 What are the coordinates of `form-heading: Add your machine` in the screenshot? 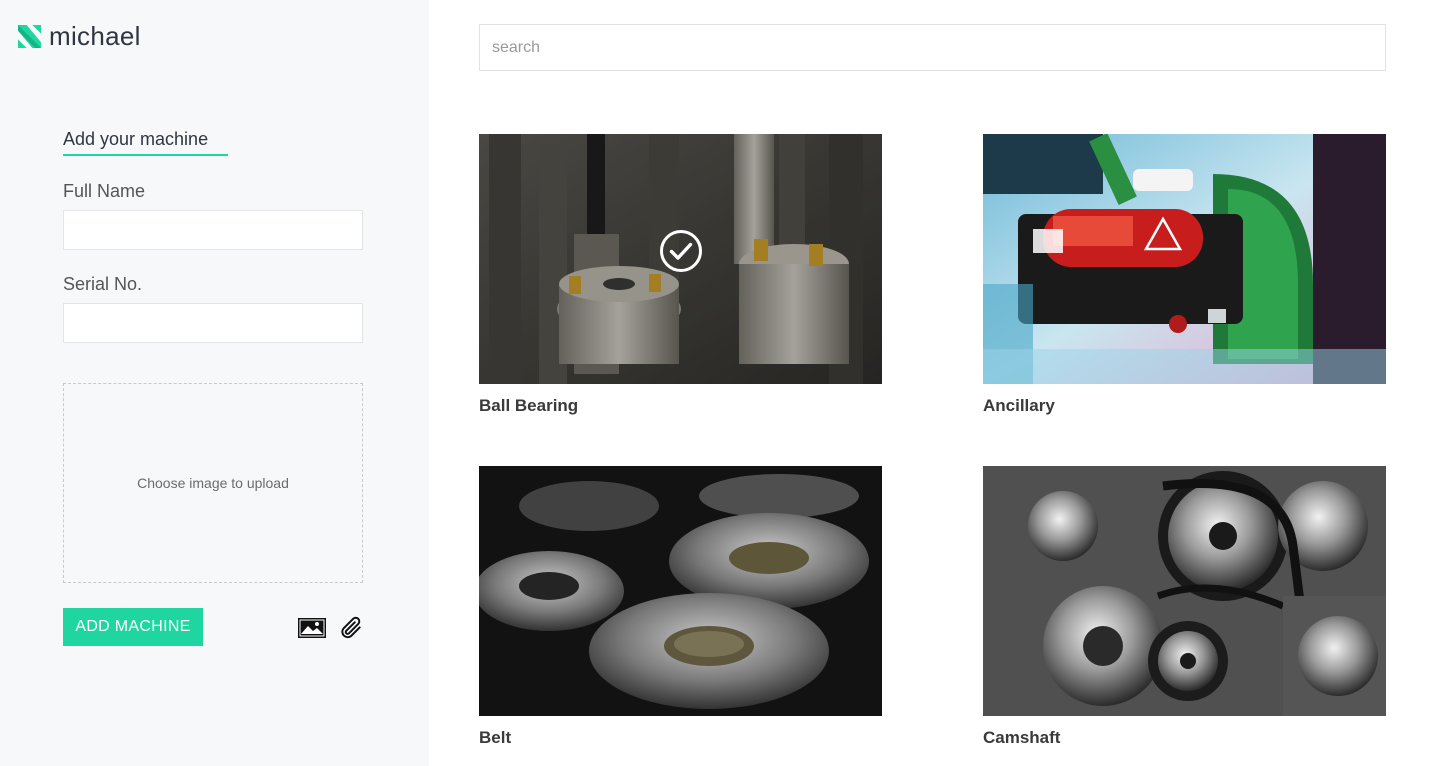 It's located at (136, 139).